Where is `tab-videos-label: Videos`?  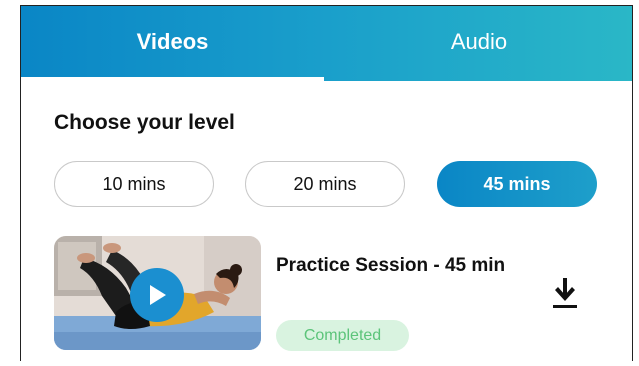 tab-videos-label: Videos is located at coordinates (172, 41).